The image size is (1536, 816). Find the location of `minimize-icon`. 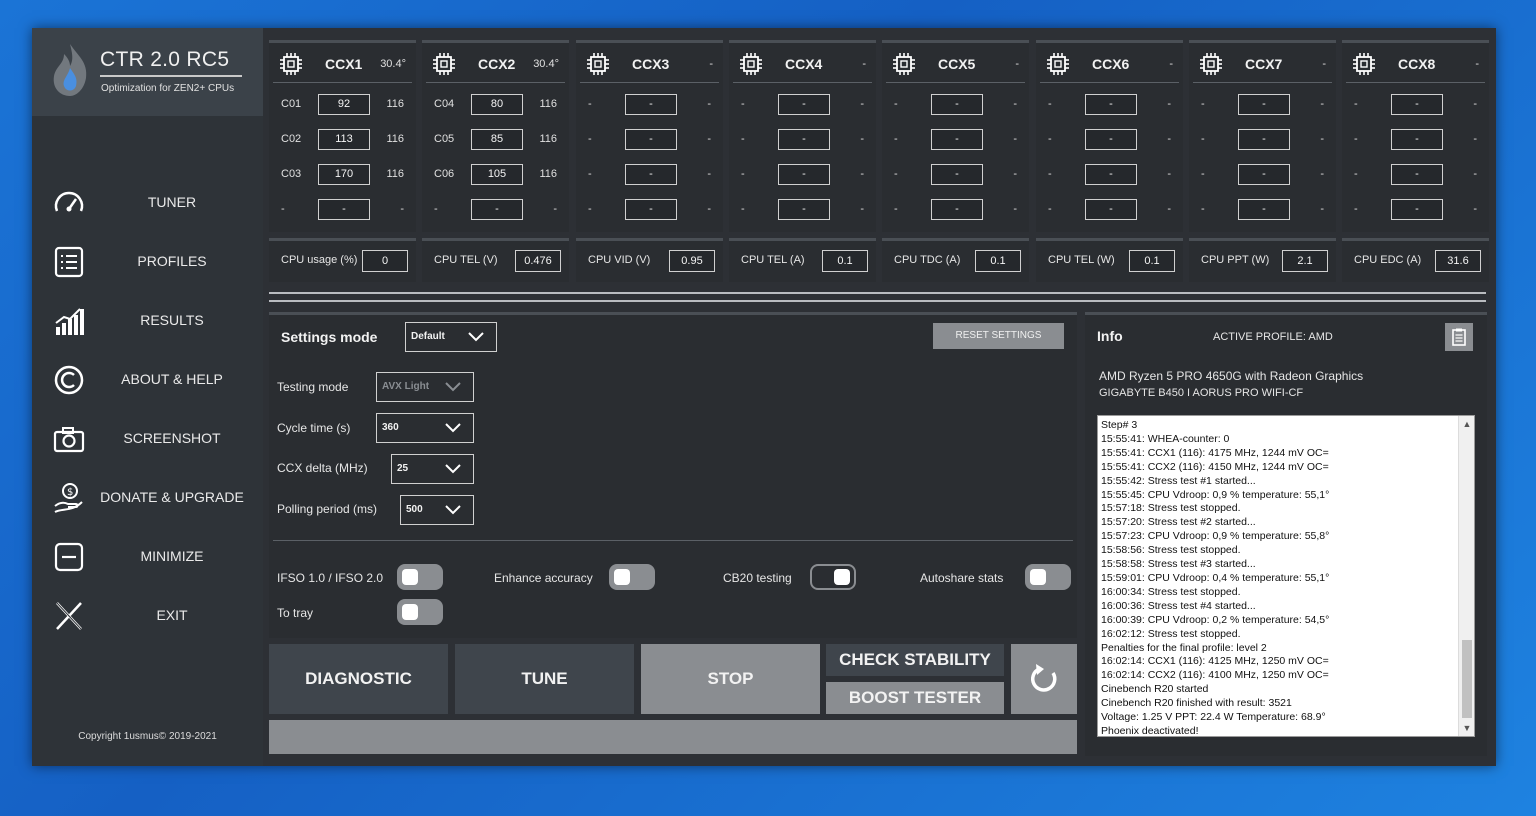

minimize-icon is located at coordinates (69, 557).